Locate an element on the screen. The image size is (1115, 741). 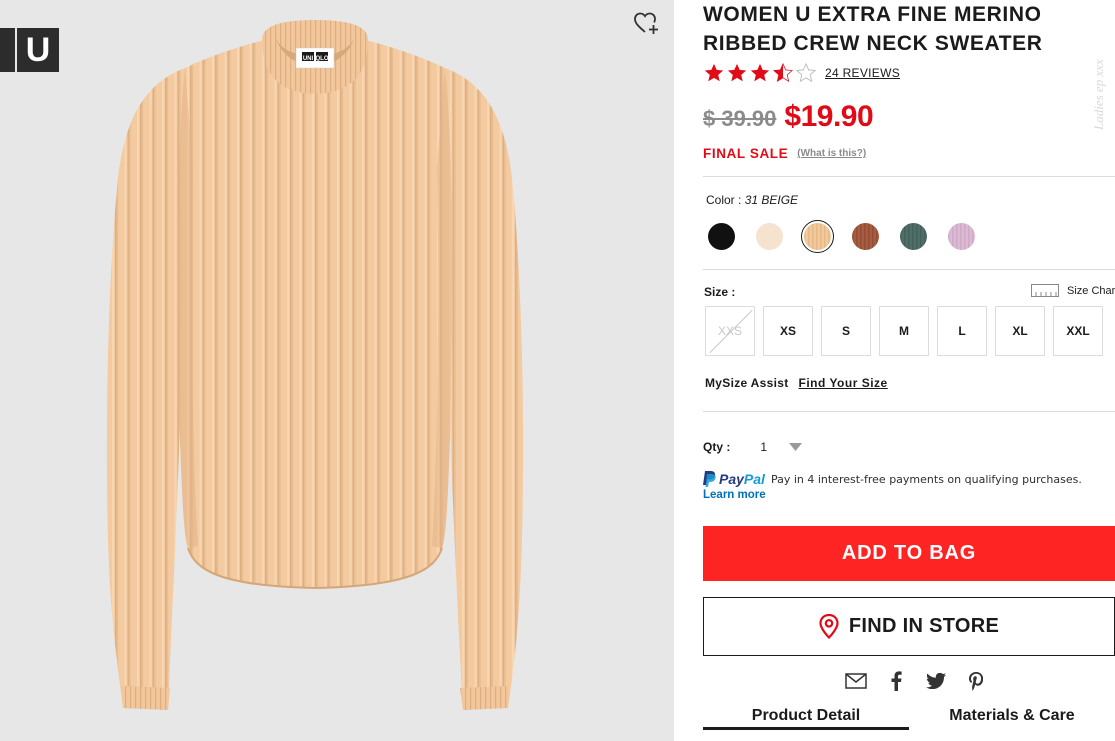
swatch-green is located at coordinates (913, 236).